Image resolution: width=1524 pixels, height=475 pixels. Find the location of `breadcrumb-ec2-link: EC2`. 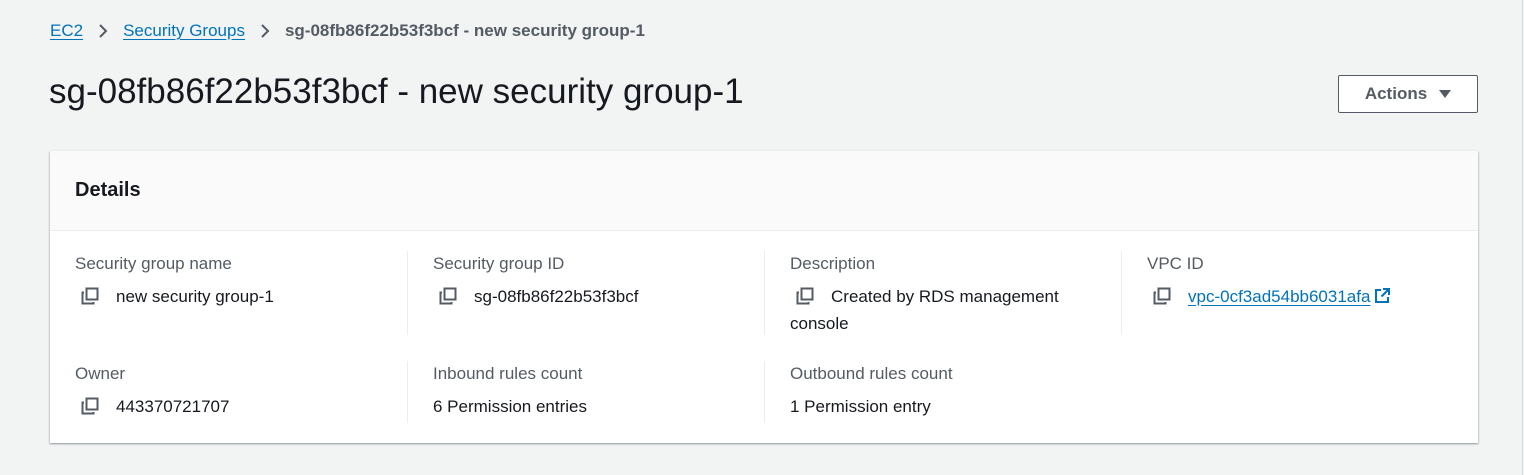

breadcrumb-ec2-link: EC2 is located at coordinates (66, 31).